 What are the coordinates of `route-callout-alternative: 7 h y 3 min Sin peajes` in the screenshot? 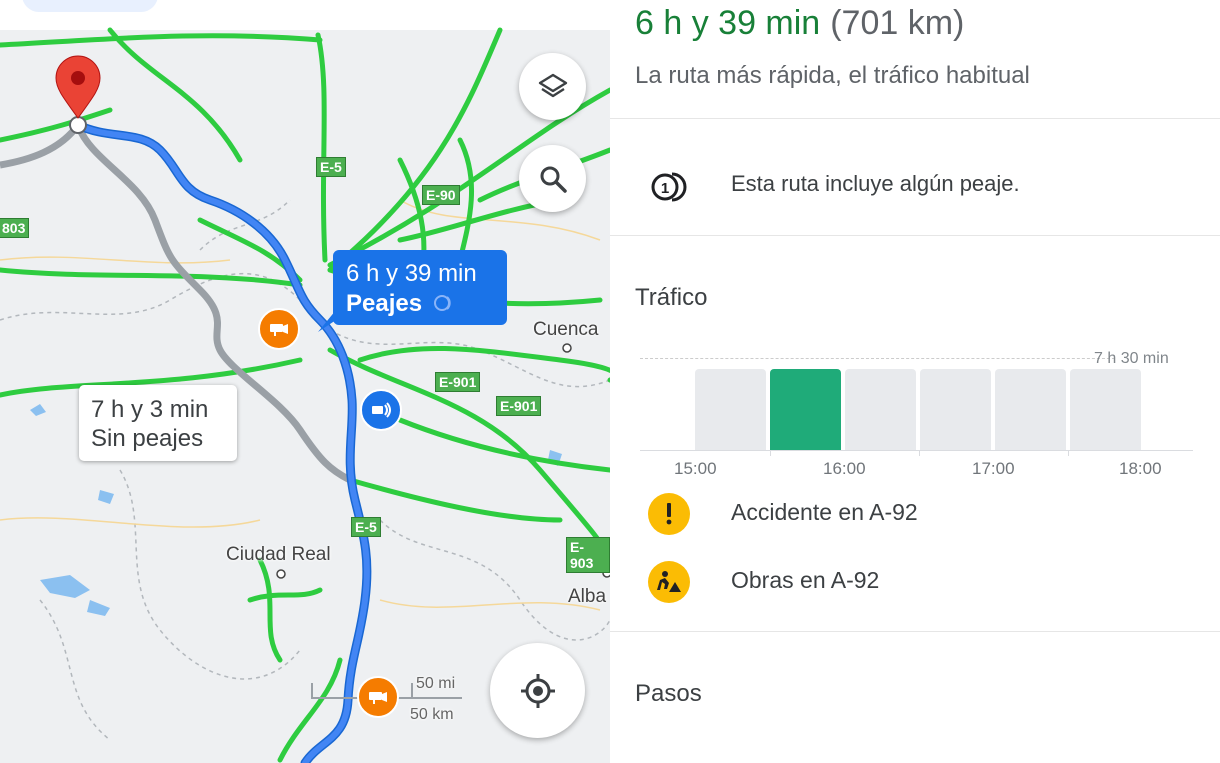 It's located at (158, 423).